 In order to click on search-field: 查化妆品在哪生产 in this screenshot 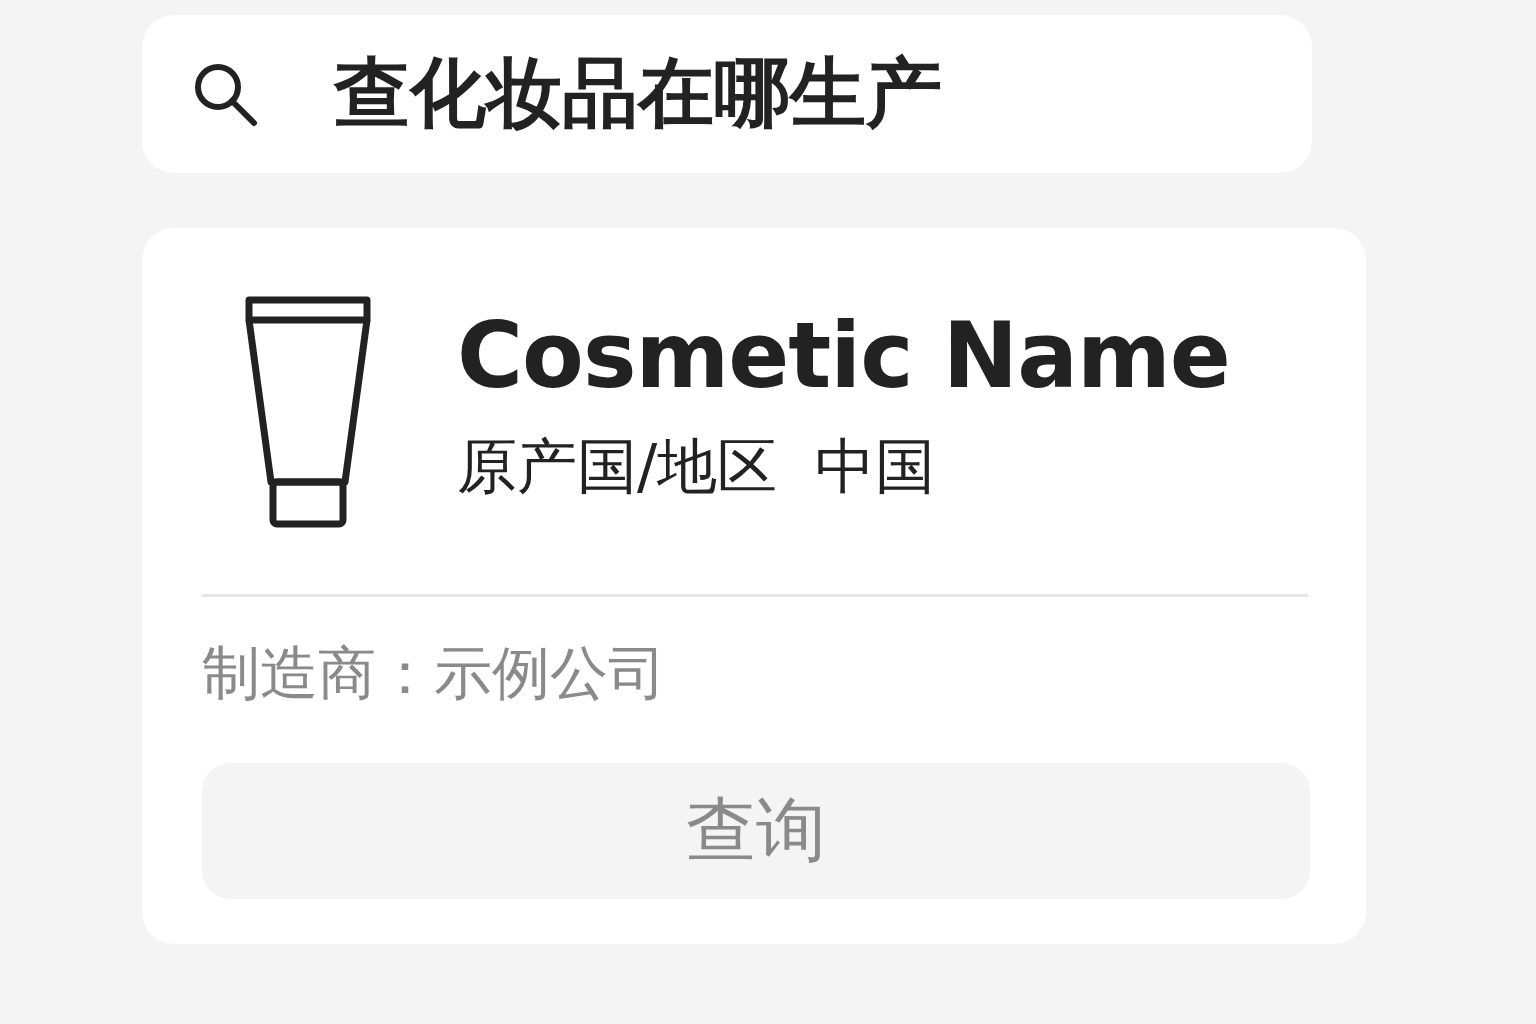, I will do `click(727, 94)`.